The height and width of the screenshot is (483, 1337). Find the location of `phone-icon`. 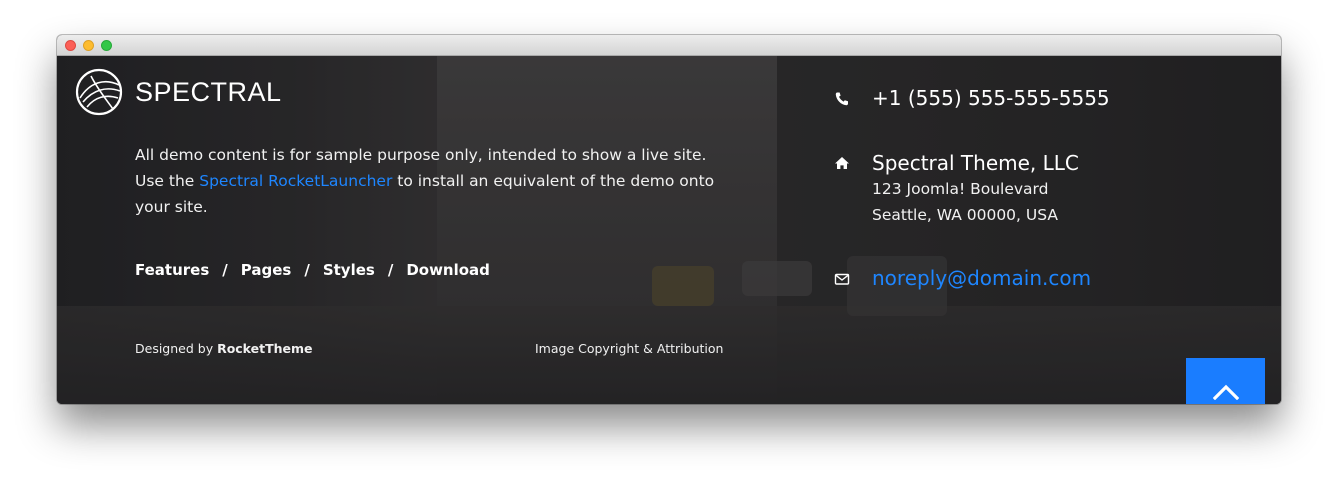

phone-icon is located at coordinates (841, 99).